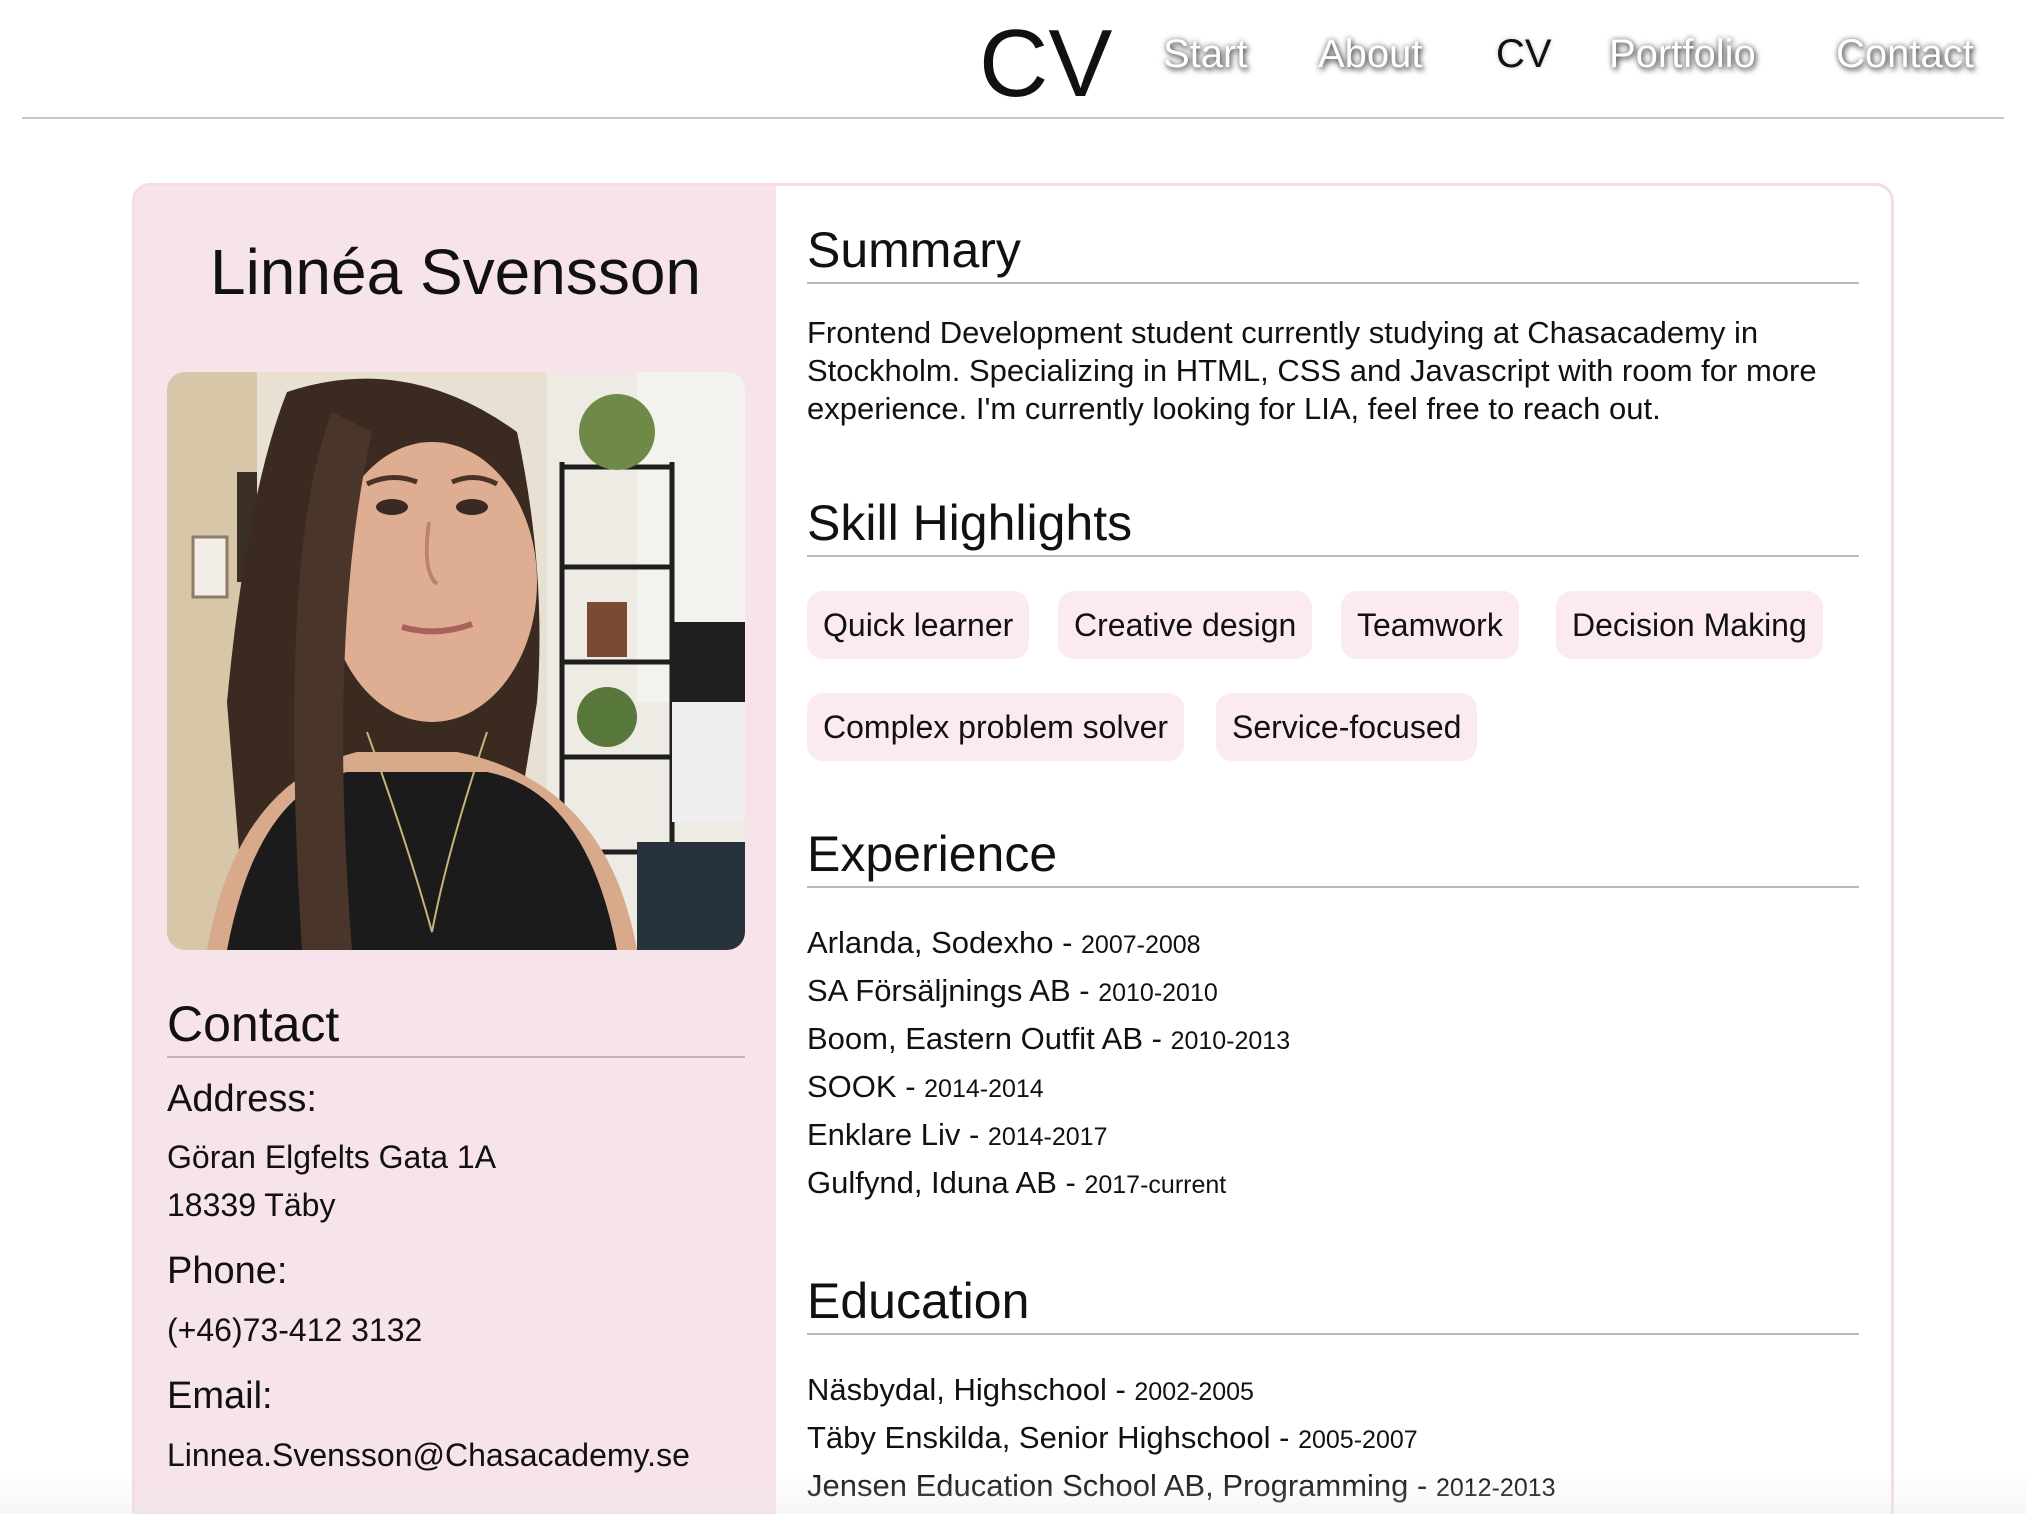  I want to click on education-place: Jensen Education School AB, Programming, so click(1108, 1485).